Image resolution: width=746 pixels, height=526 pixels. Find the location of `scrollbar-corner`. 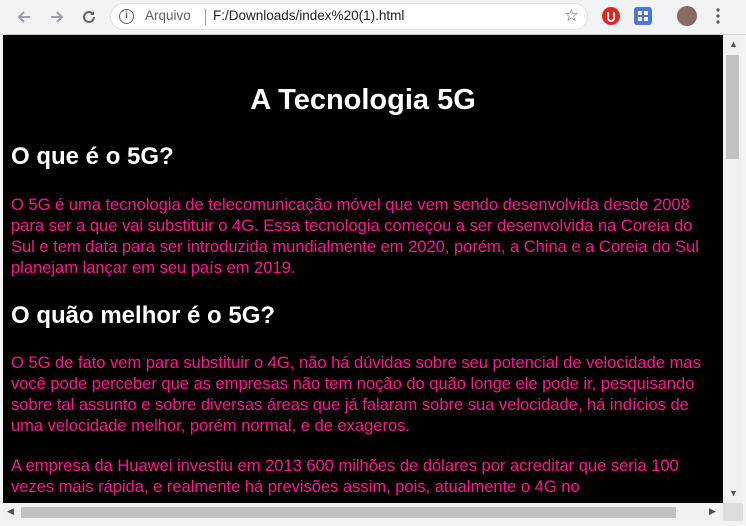

scrollbar-corner is located at coordinates (733, 512).